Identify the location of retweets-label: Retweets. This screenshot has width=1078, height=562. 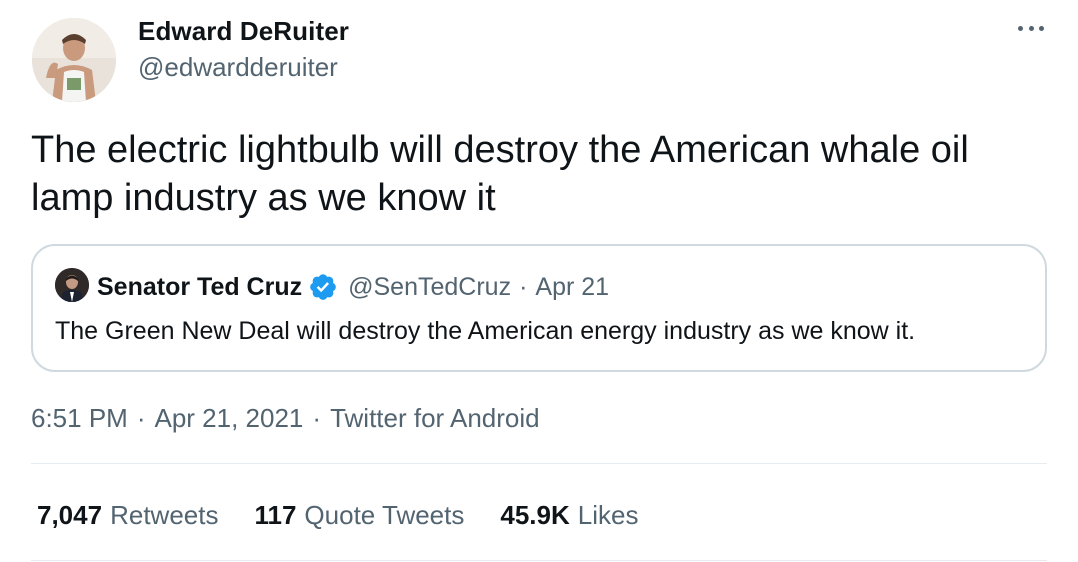
(164, 514).